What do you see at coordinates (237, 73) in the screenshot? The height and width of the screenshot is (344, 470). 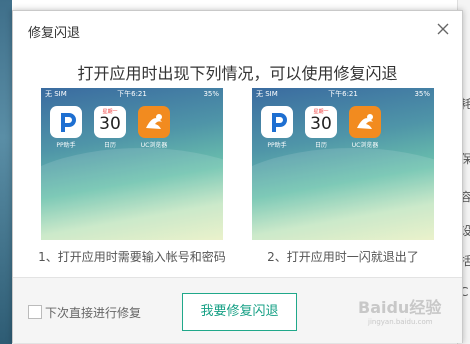 I see `dialog-headline: 打开应用时出现下列情况，可以使用修复闪退` at bounding box center [237, 73].